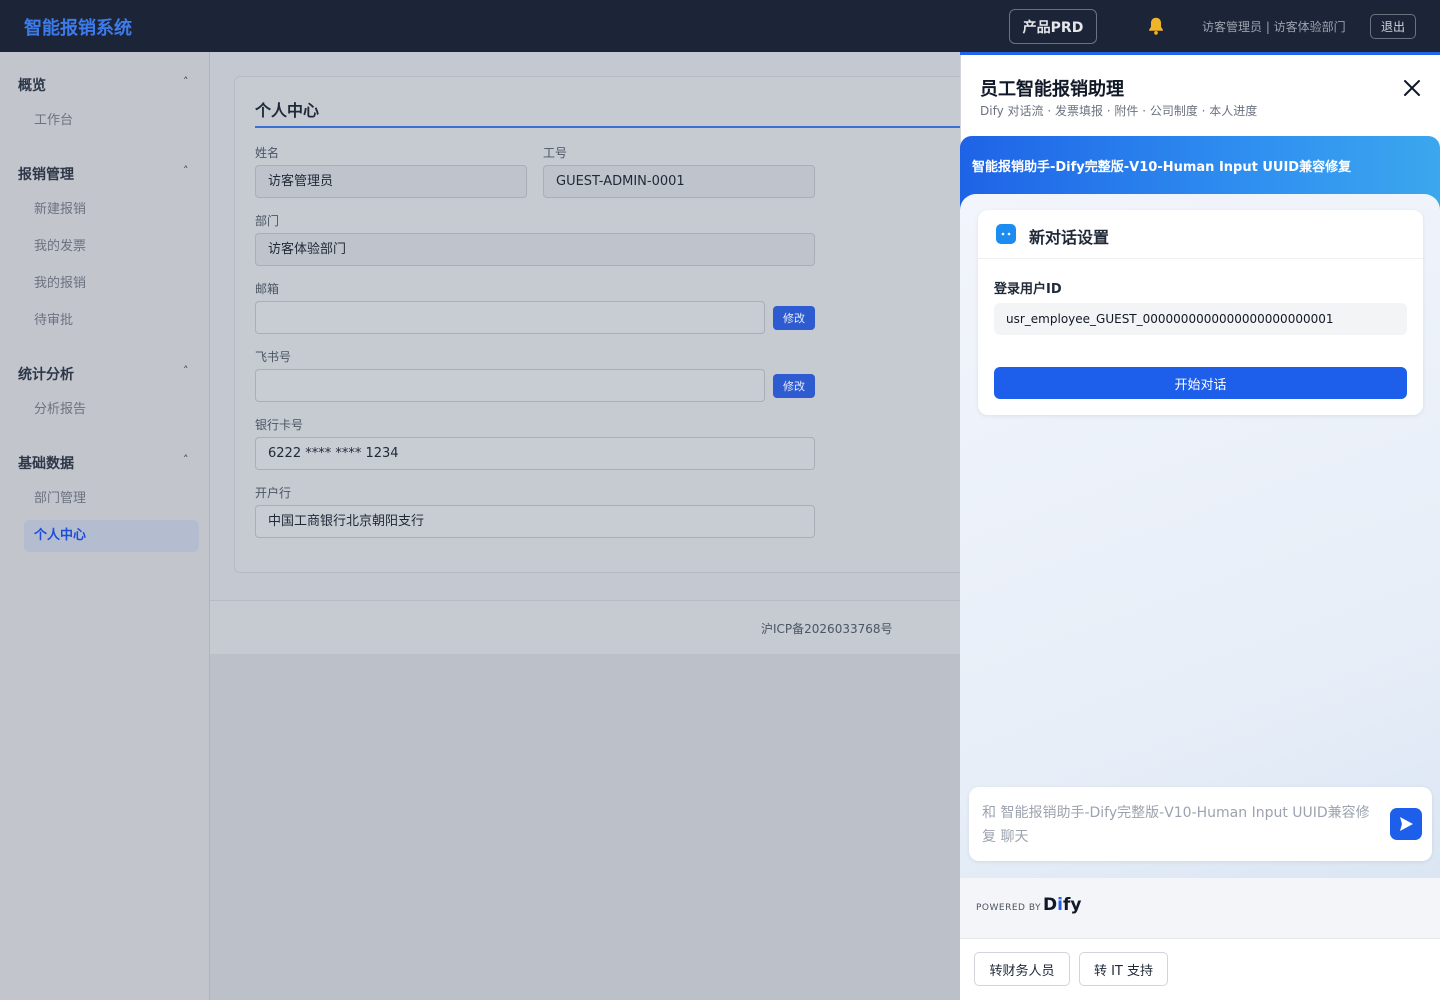 The width and height of the screenshot is (1440, 1000). What do you see at coordinates (287, 110) in the screenshot?
I see `page-title: 个人中心` at bounding box center [287, 110].